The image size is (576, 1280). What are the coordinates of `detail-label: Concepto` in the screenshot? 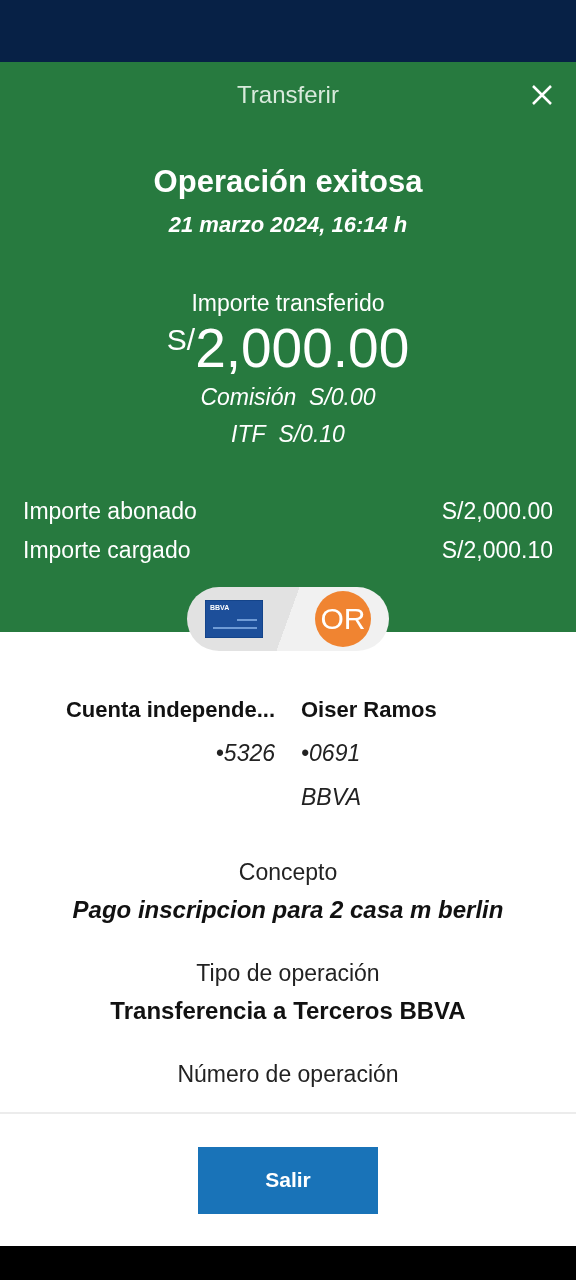 It's located at (288, 872).